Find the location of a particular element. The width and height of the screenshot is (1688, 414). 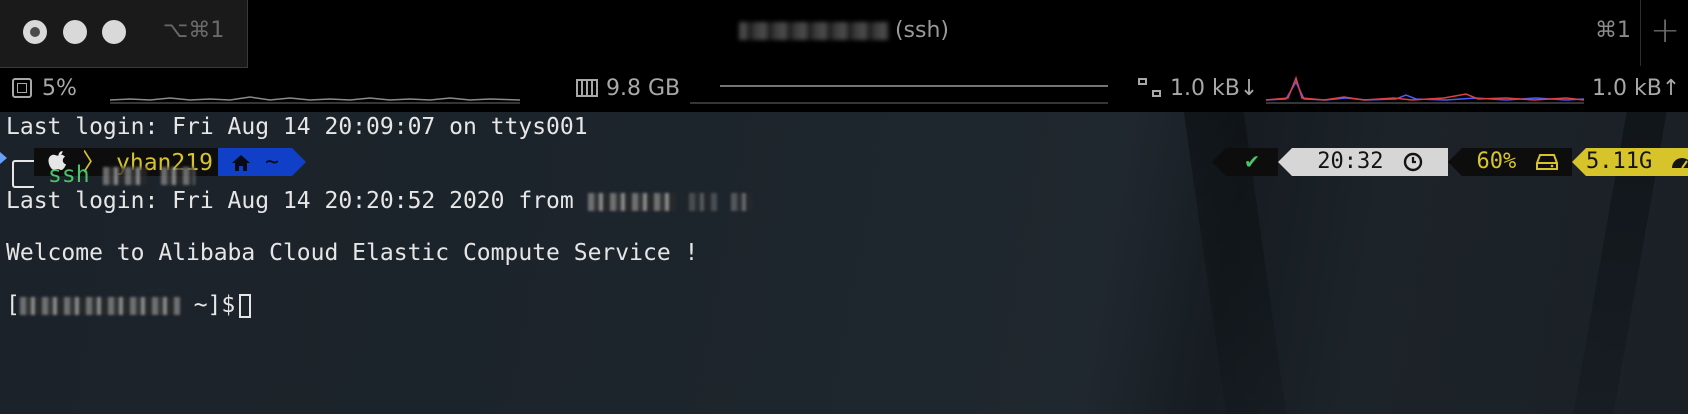

prompt-dir: ~ is located at coordinates (272, 162).